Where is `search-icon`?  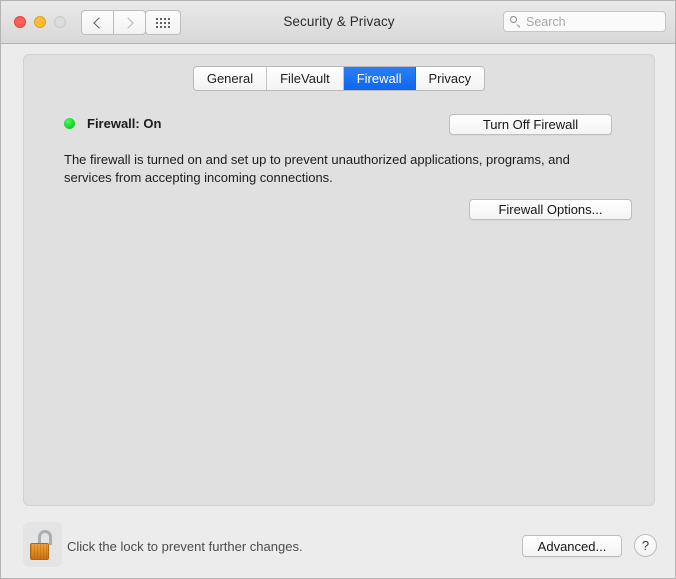
search-icon is located at coordinates (515, 21).